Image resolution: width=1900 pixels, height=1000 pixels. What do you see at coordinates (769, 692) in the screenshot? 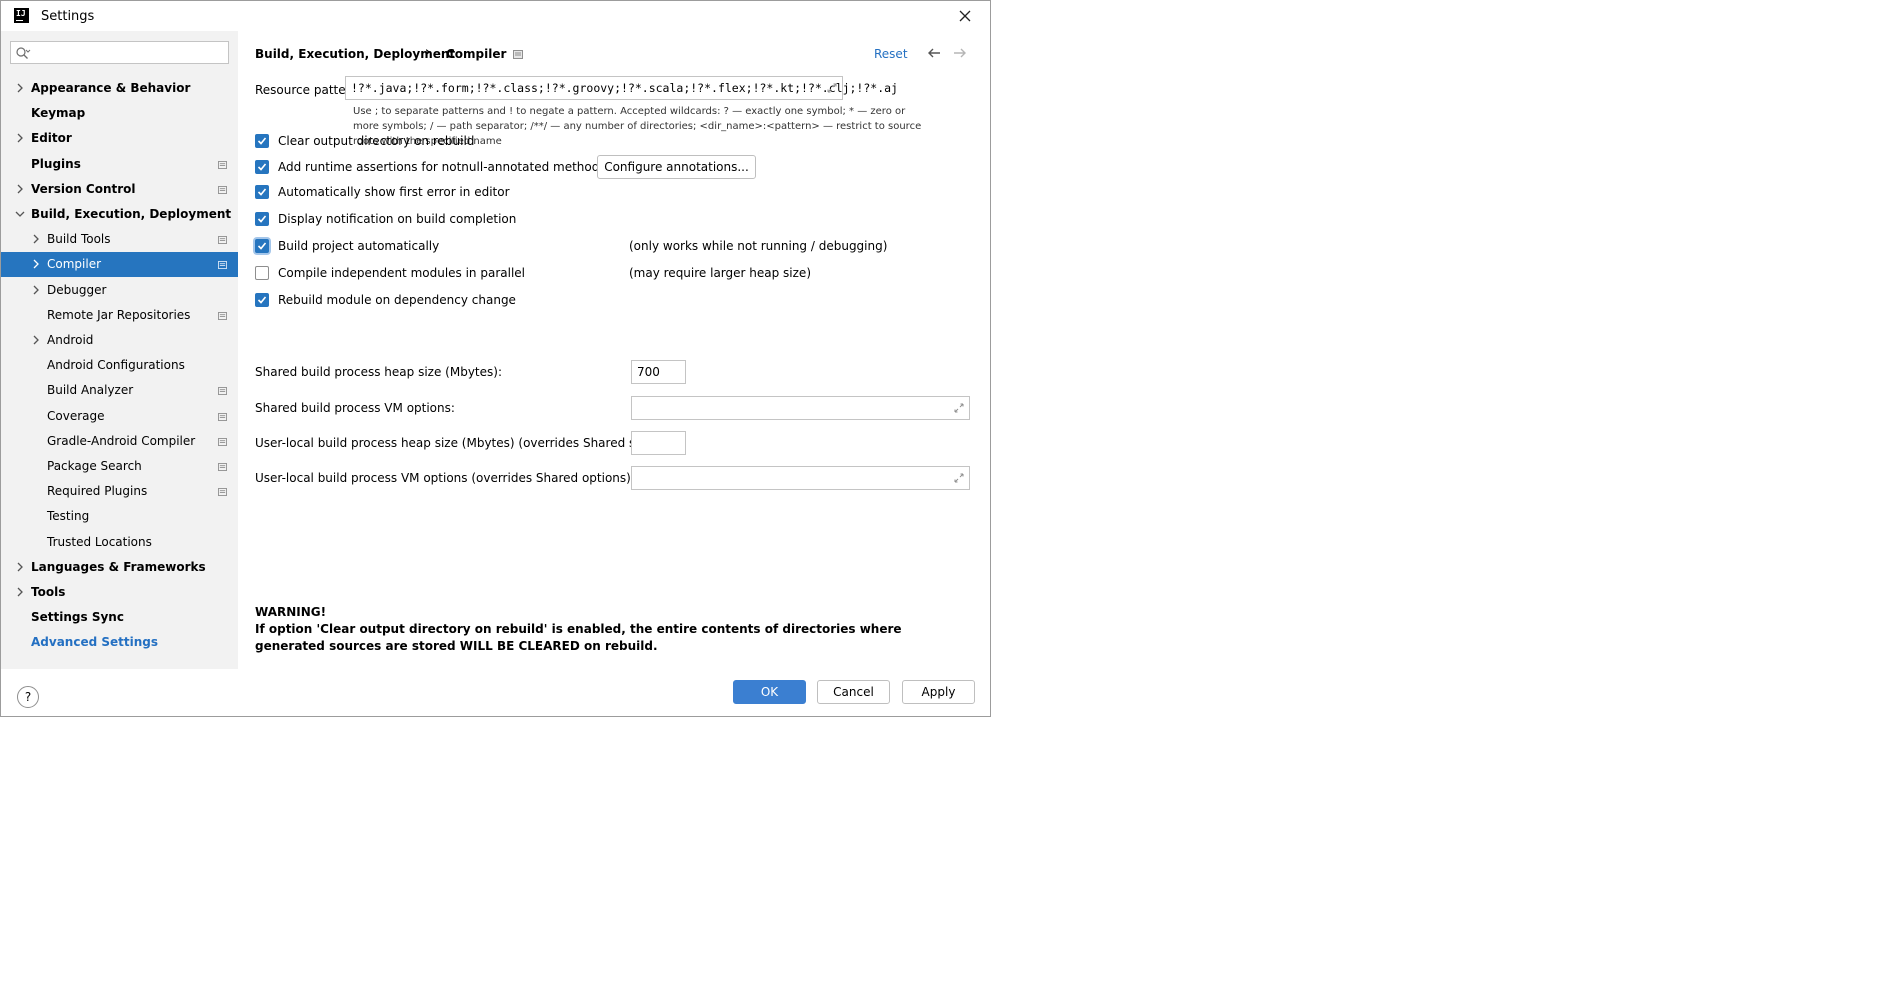
I see `ok-button: OK` at bounding box center [769, 692].